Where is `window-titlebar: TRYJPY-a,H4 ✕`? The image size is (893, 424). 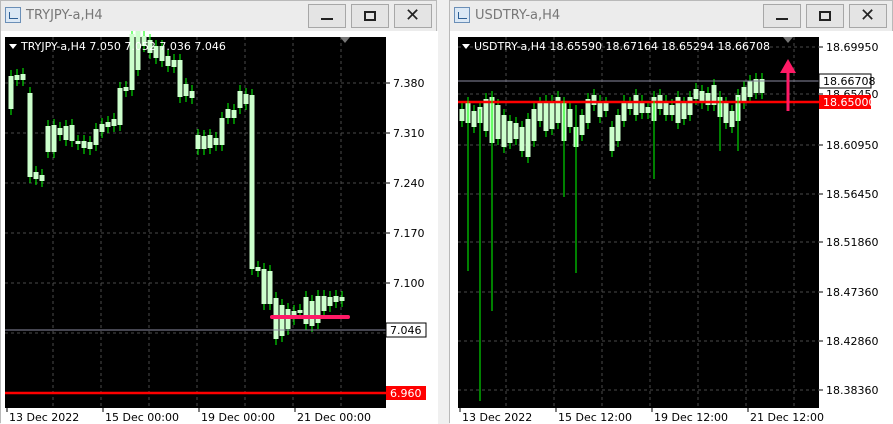
window-titlebar: TRYJPY-a,H4 ✕ is located at coordinates (218, 16).